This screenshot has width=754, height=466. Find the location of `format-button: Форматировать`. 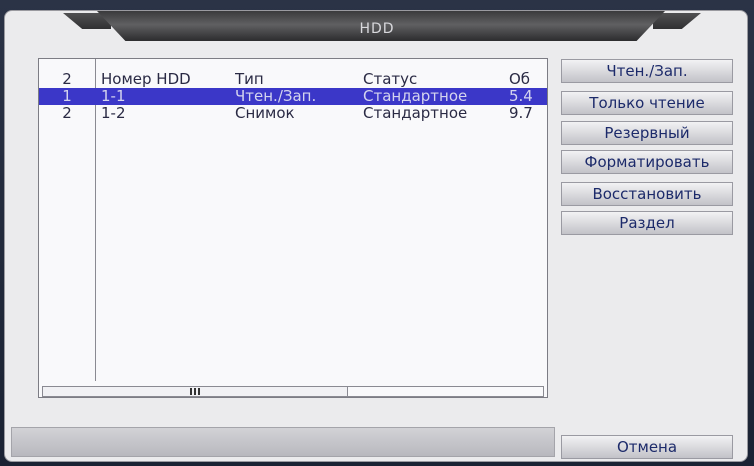

format-button: Форматировать is located at coordinates (647, 162).